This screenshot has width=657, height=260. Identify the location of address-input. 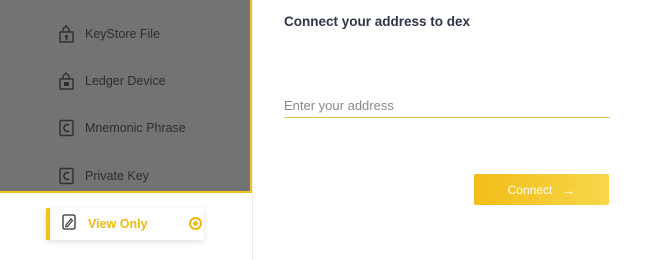
(447, 106).